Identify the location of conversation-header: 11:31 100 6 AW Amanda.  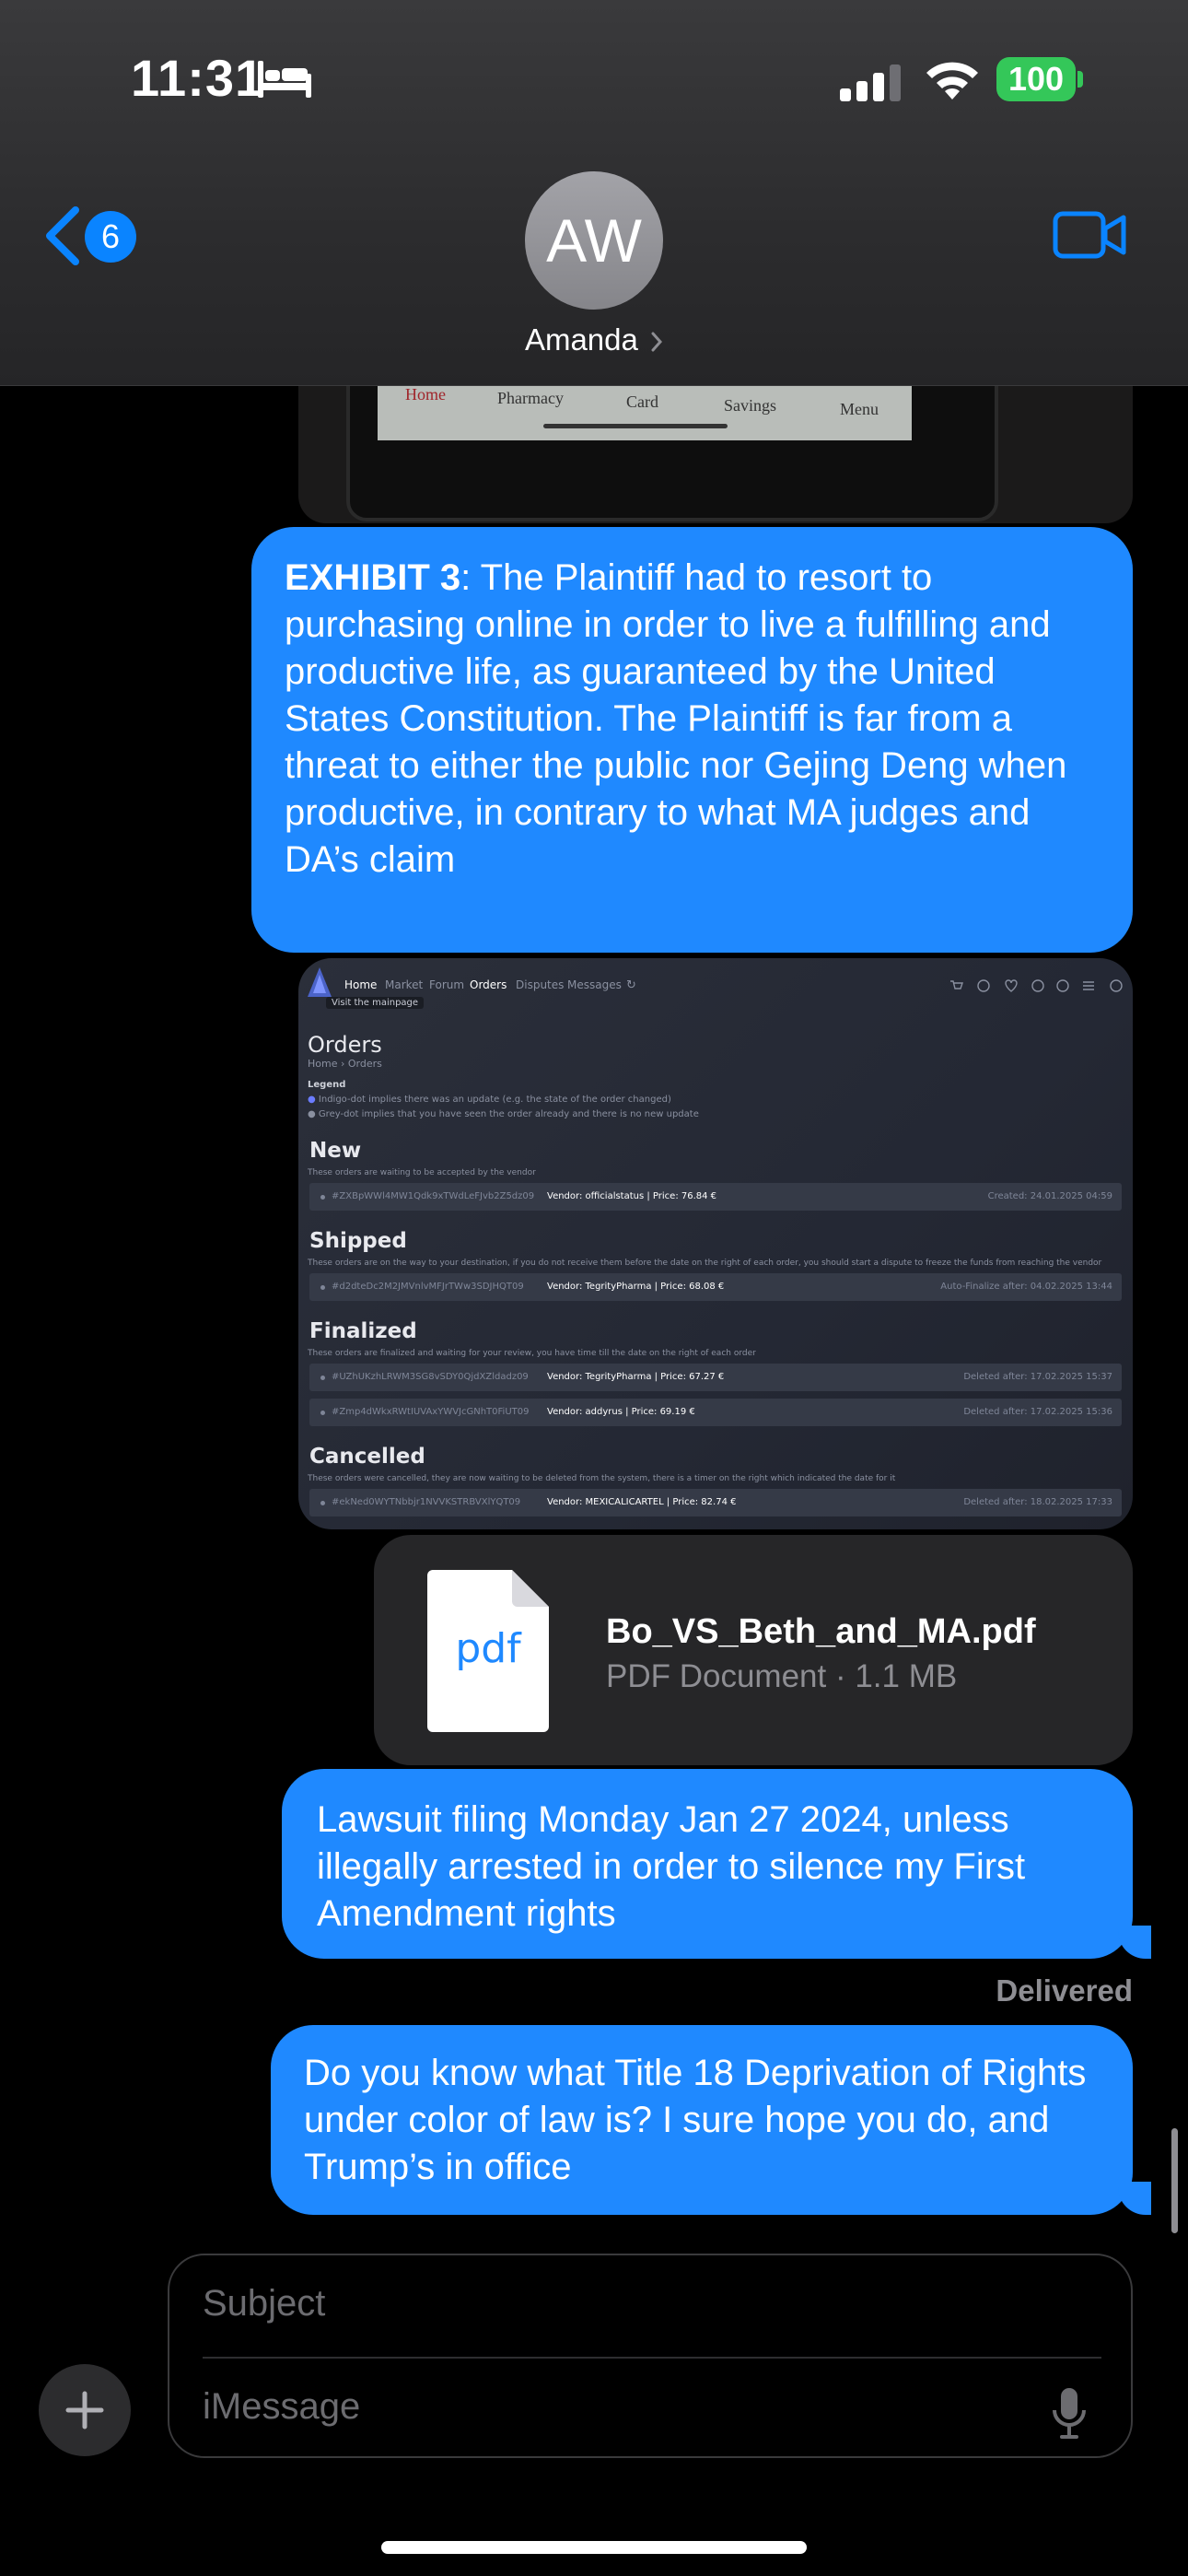
(594, 193).